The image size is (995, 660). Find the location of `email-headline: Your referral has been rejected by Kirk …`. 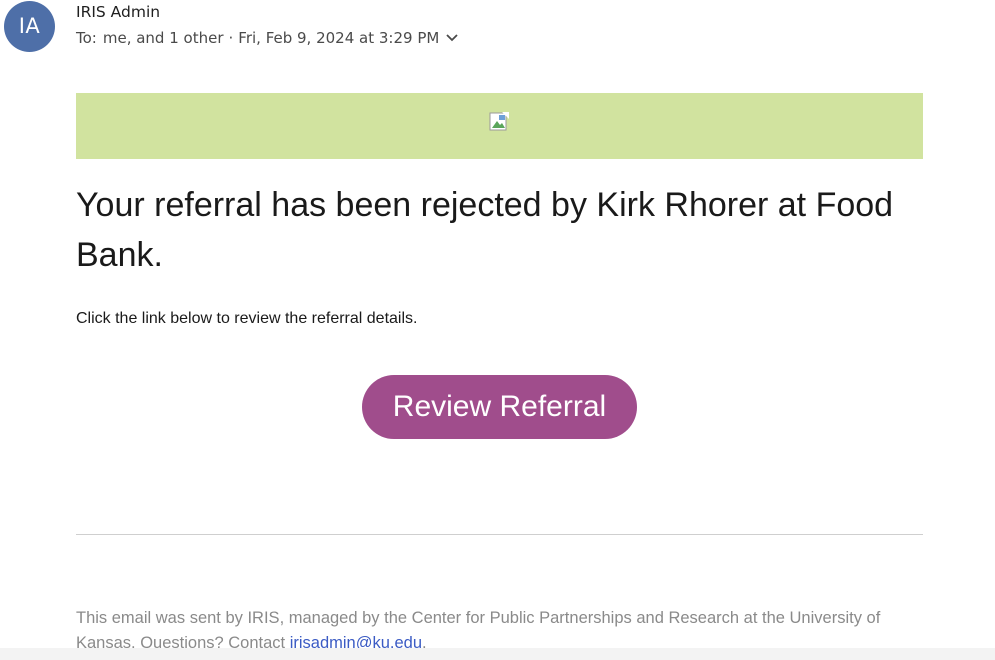

email-headline: Your referral has been rejected by Kirk … is located at coordinates (485, 230).